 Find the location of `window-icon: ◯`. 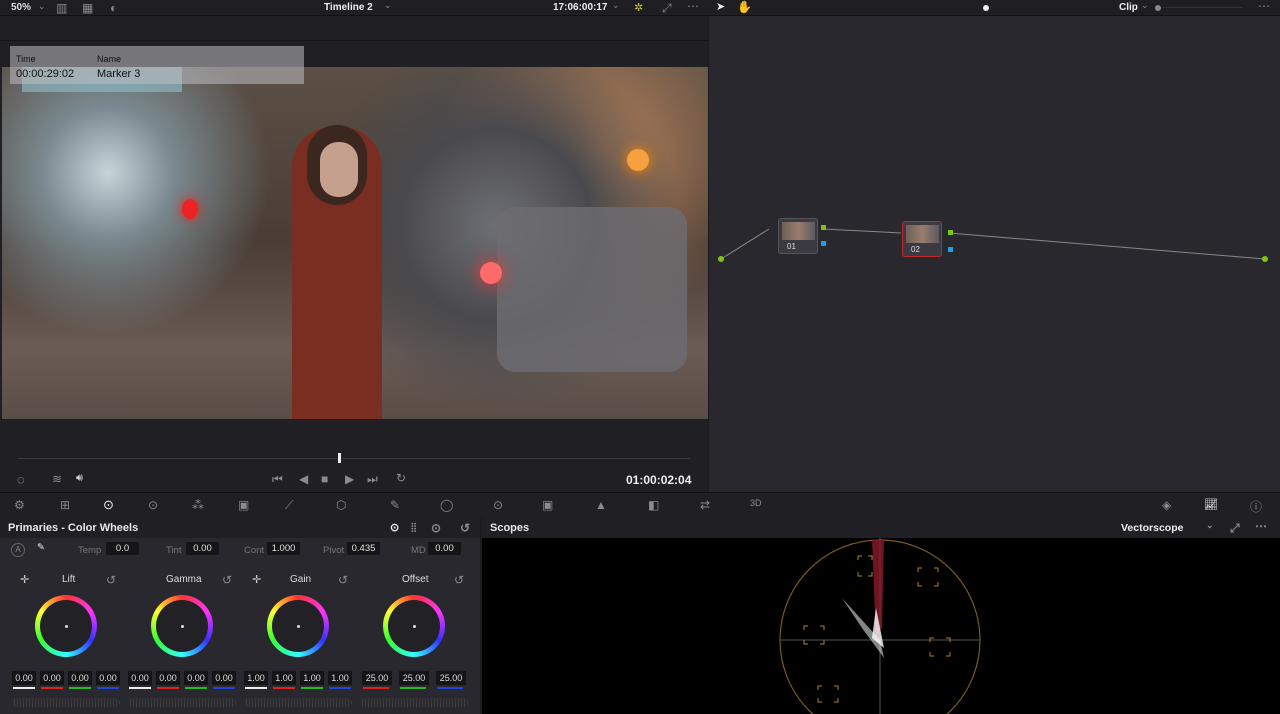

window-icon: ◯ is located at coordinates (446, 505).